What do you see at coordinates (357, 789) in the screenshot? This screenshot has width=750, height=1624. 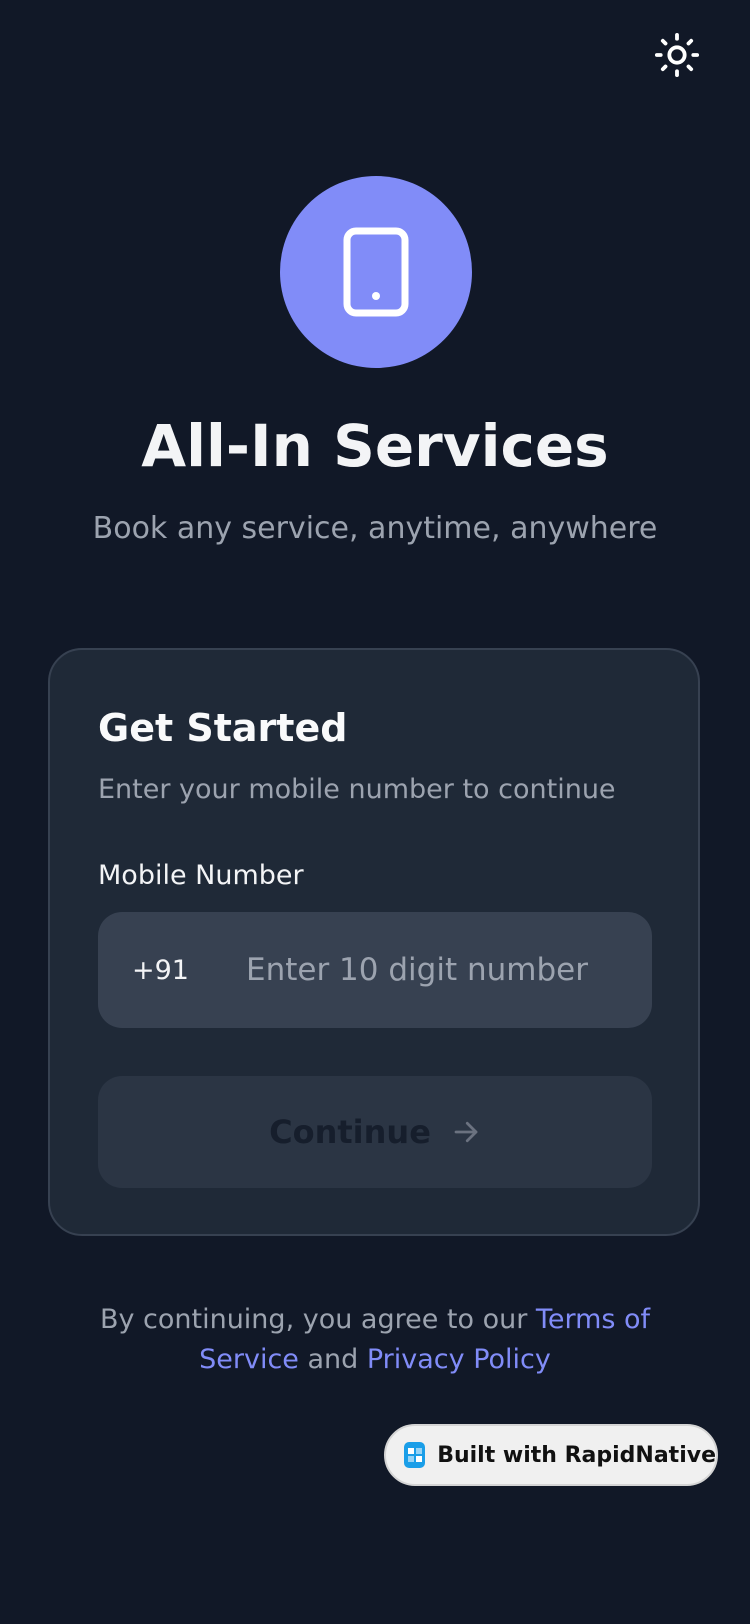 I see `card-subtitle: Enter your mobile number to continue` at bounding box center [357, 789].